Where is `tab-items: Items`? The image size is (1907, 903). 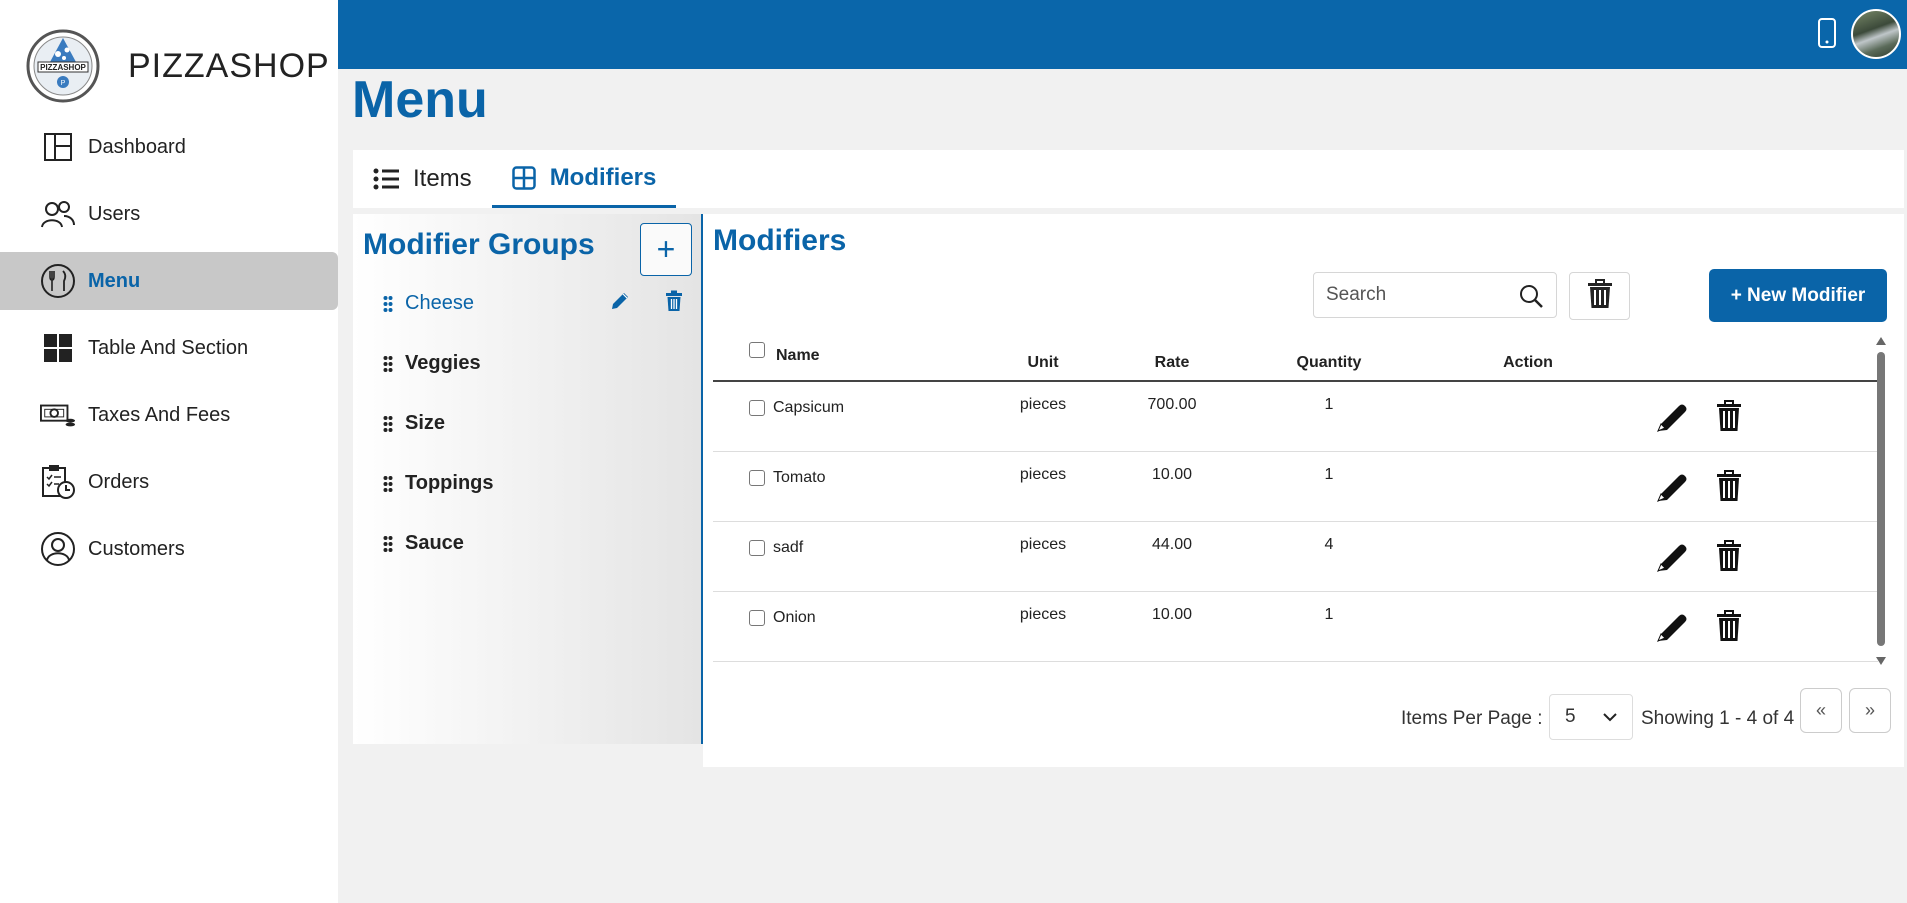 tab-items: Items is located at coordinates (422, 179).